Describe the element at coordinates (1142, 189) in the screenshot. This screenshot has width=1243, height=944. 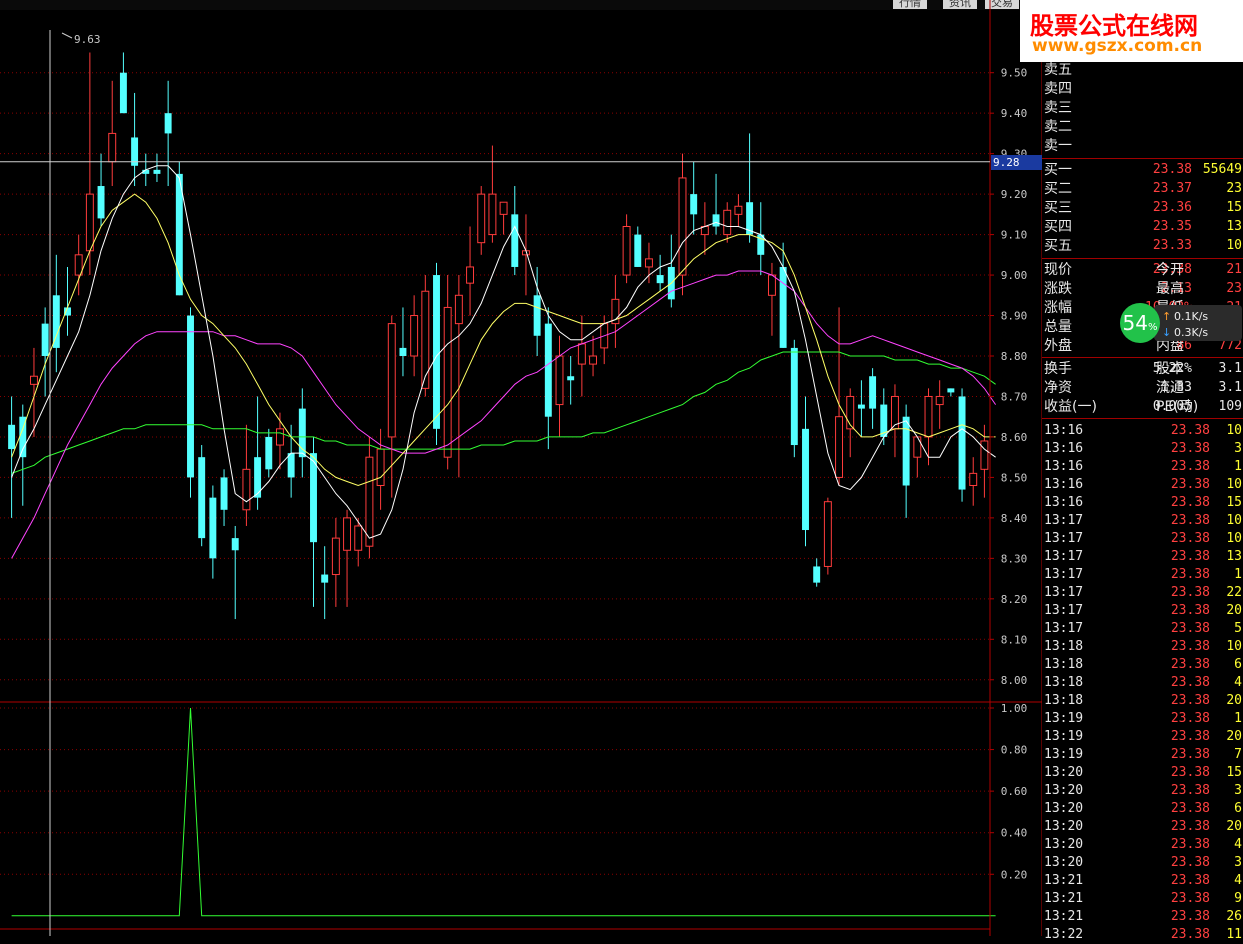
I see `buy-level-row: 买二 23.37 23` at that location.